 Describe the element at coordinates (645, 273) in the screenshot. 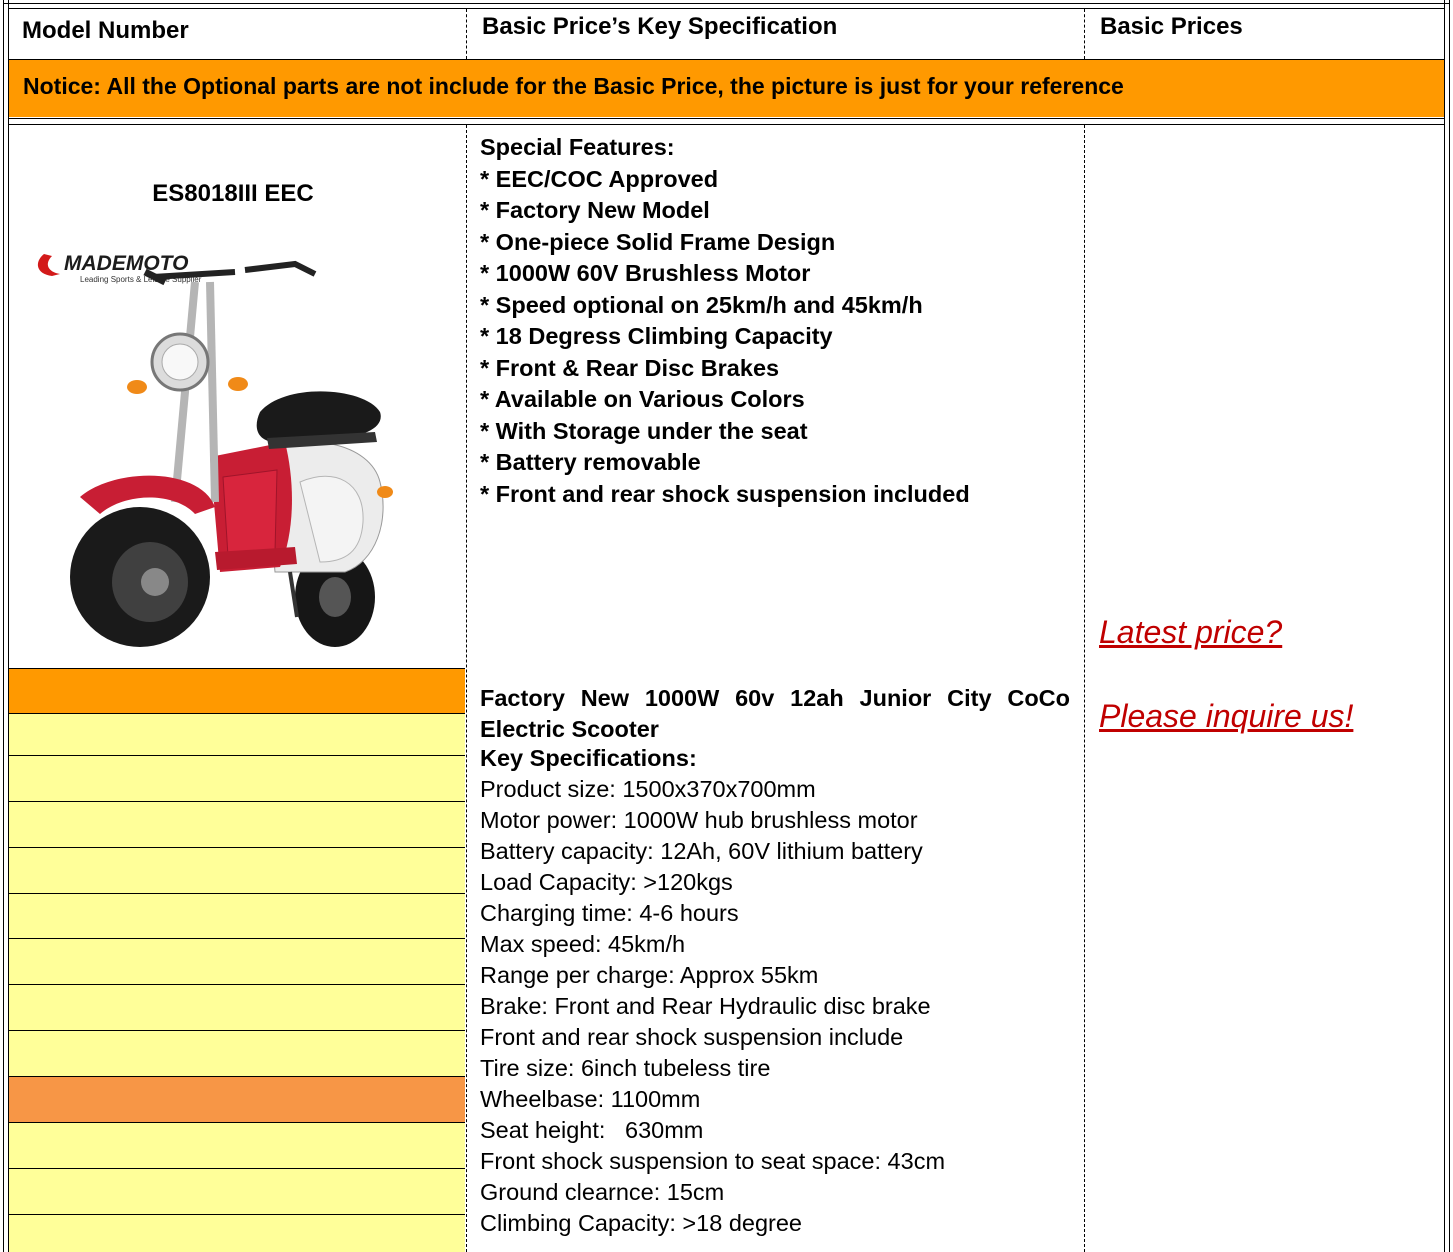

I see `feature-item: * 1000W 60V Brushless Motor` at that location.